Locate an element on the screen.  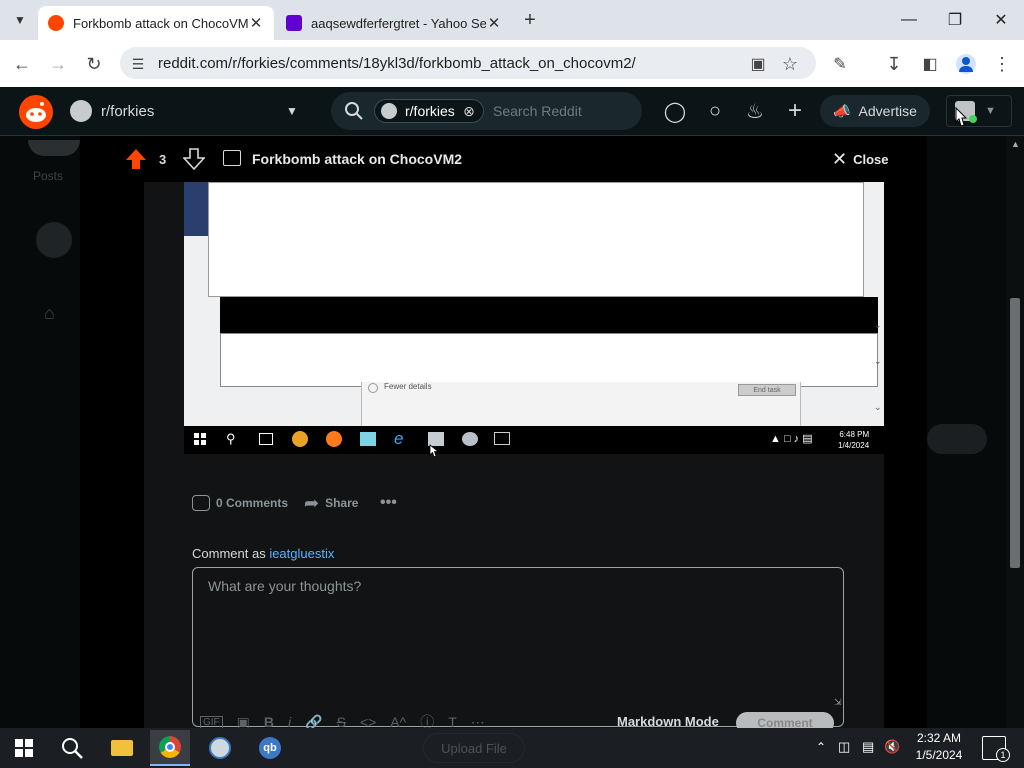
reddit-logo-icon is located at coordinates (36, 112).